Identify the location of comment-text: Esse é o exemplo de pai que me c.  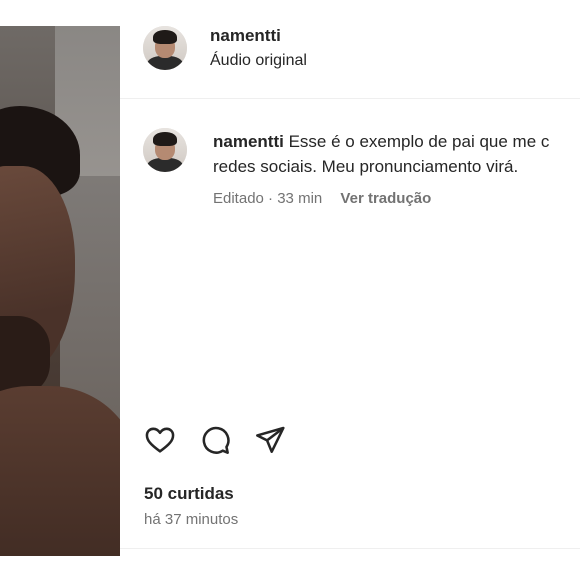
(419, 141).